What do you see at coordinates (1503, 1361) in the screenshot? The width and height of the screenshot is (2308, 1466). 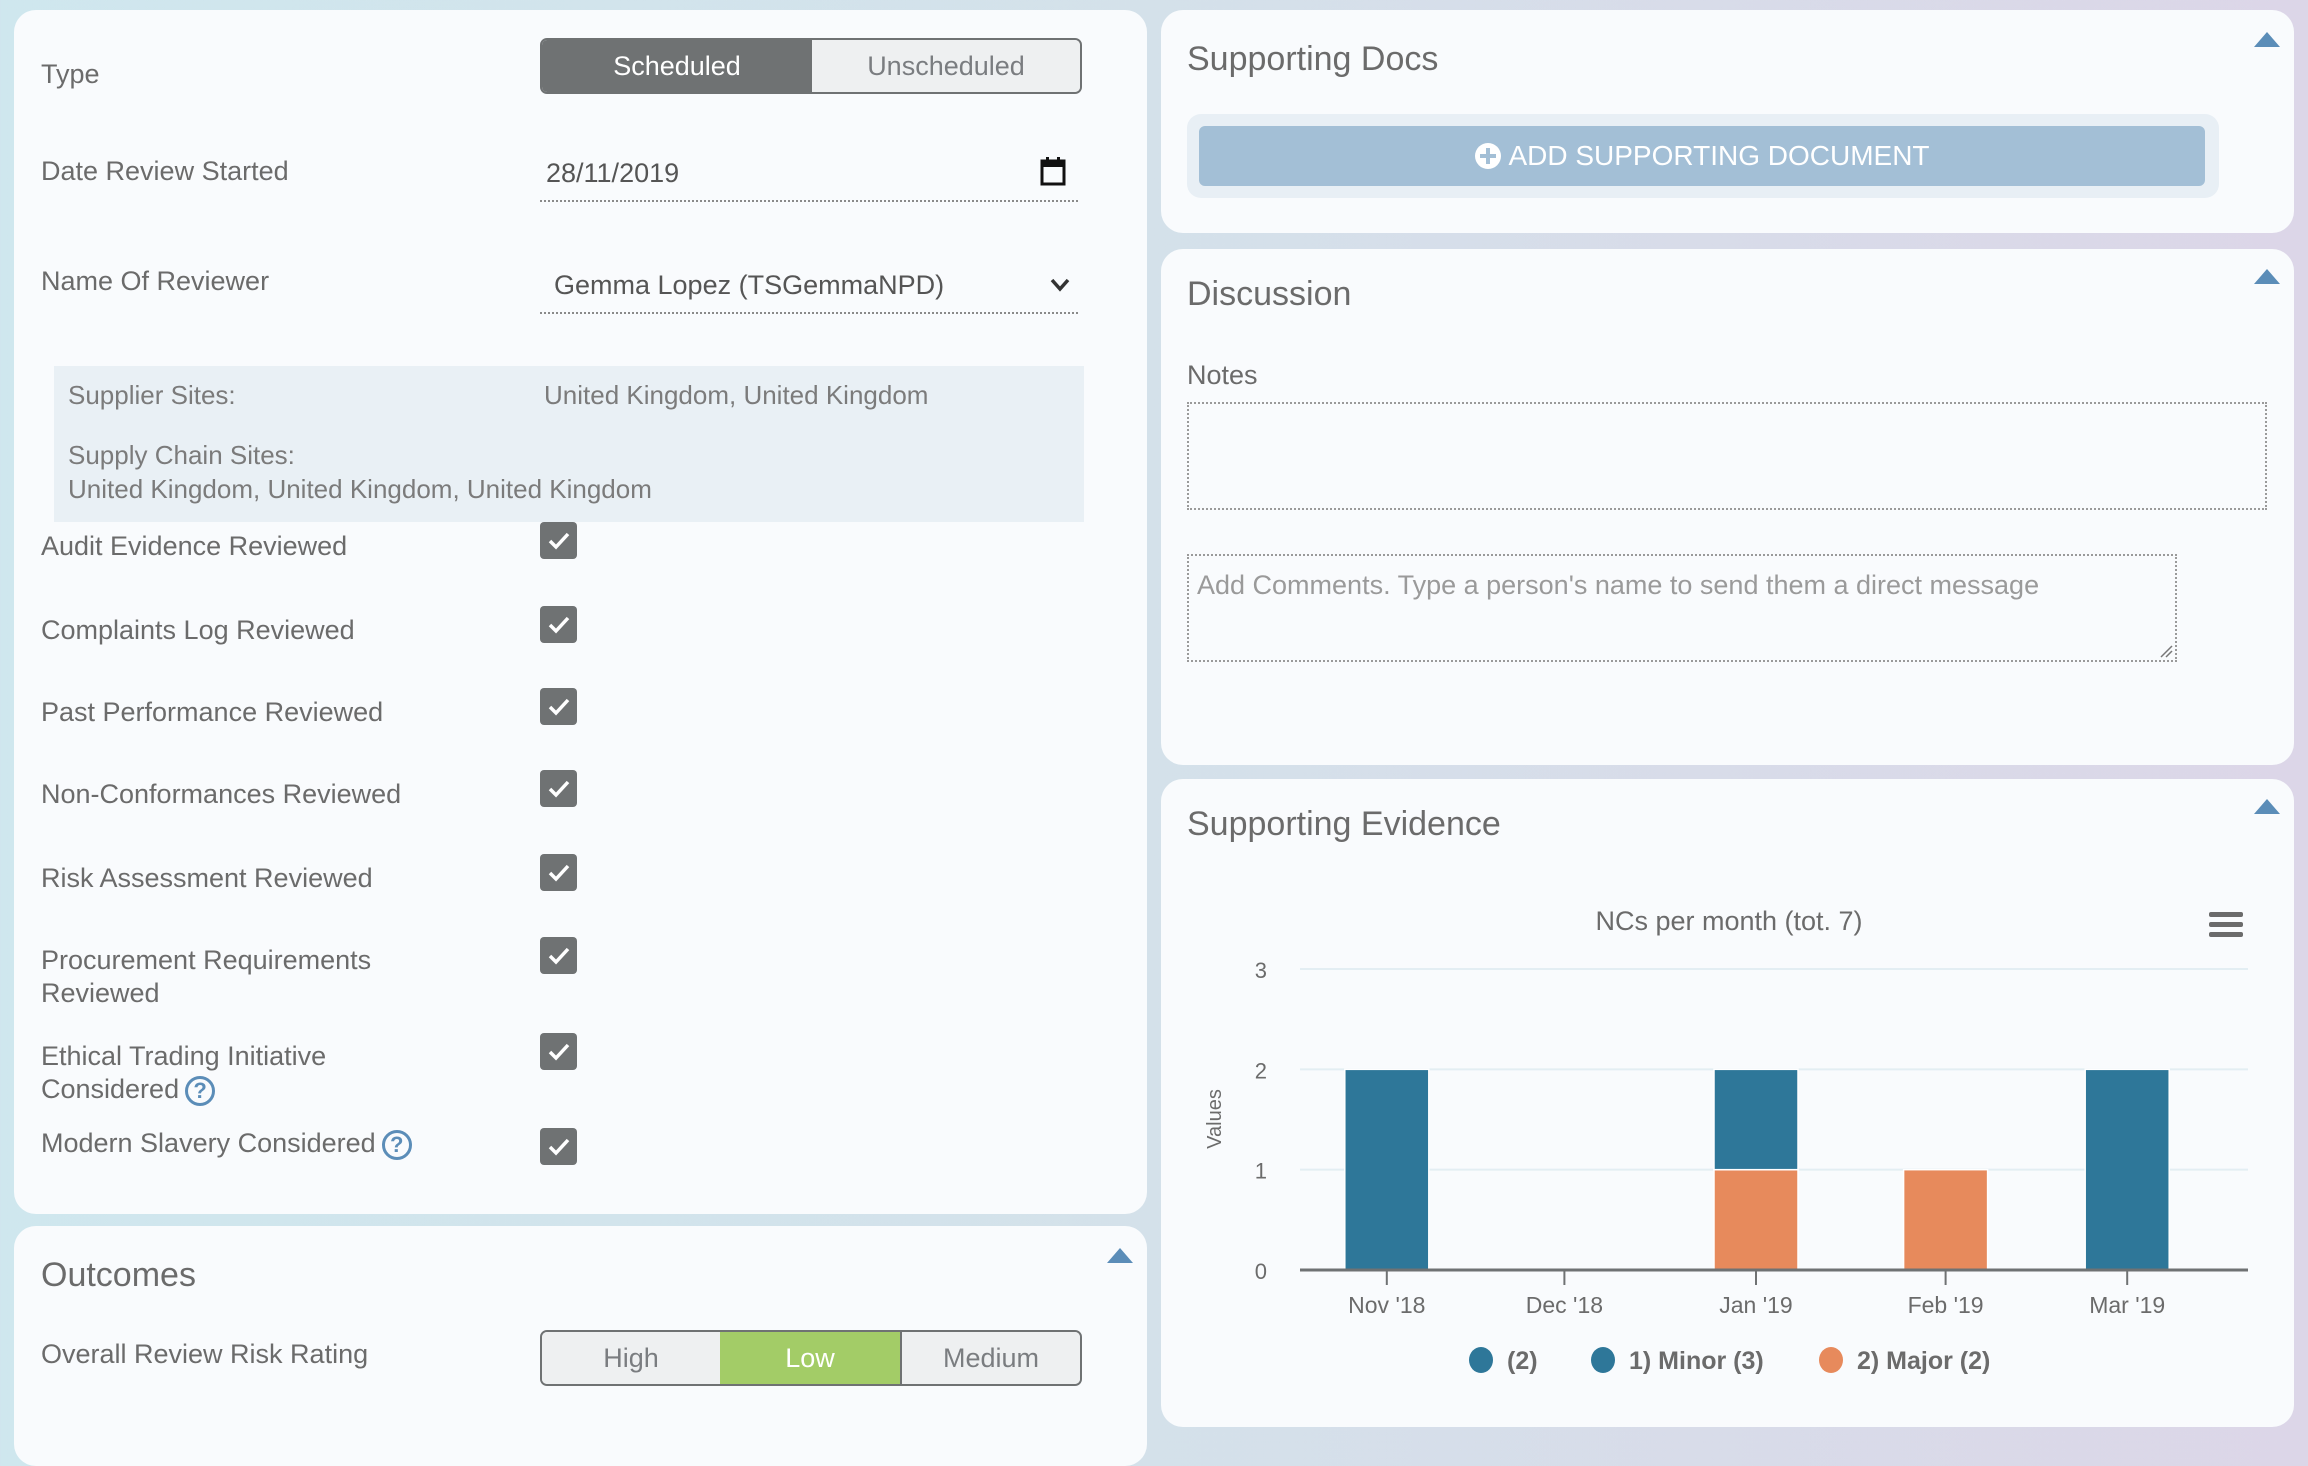 I see `legend-item: (2)` at bounding box center [1503, 1361].